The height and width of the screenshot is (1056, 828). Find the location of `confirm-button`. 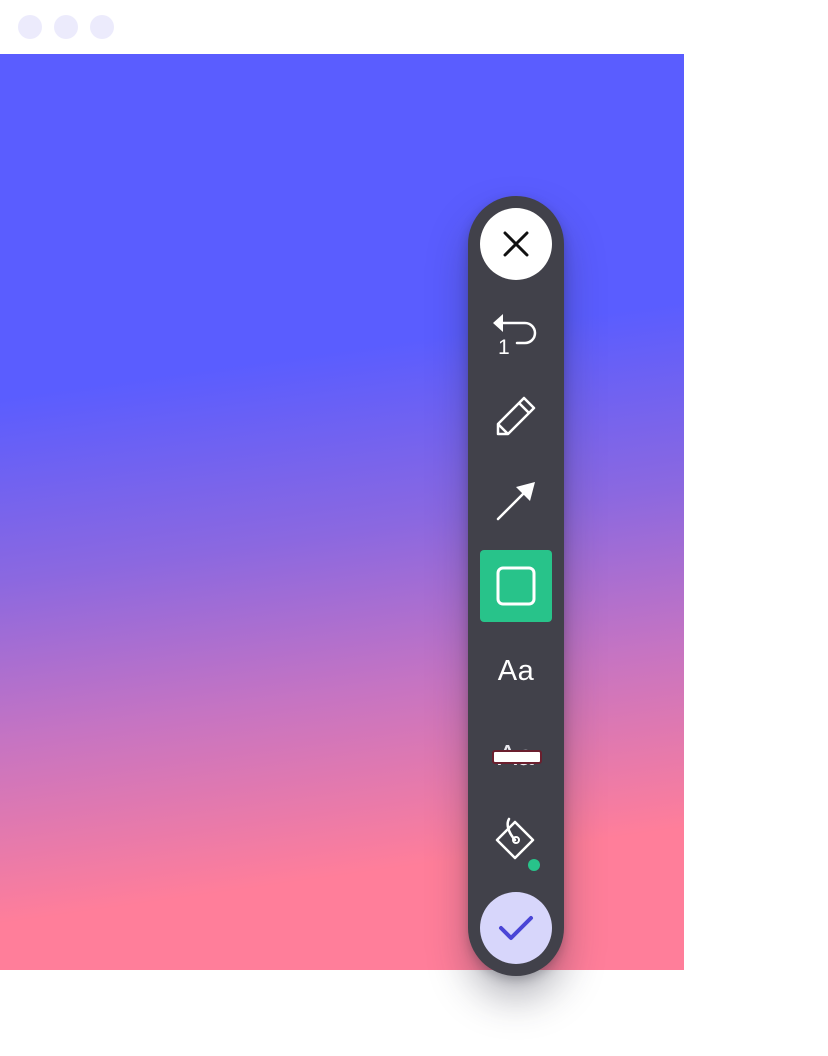

confirm-button is located at coordinates (516, 928).